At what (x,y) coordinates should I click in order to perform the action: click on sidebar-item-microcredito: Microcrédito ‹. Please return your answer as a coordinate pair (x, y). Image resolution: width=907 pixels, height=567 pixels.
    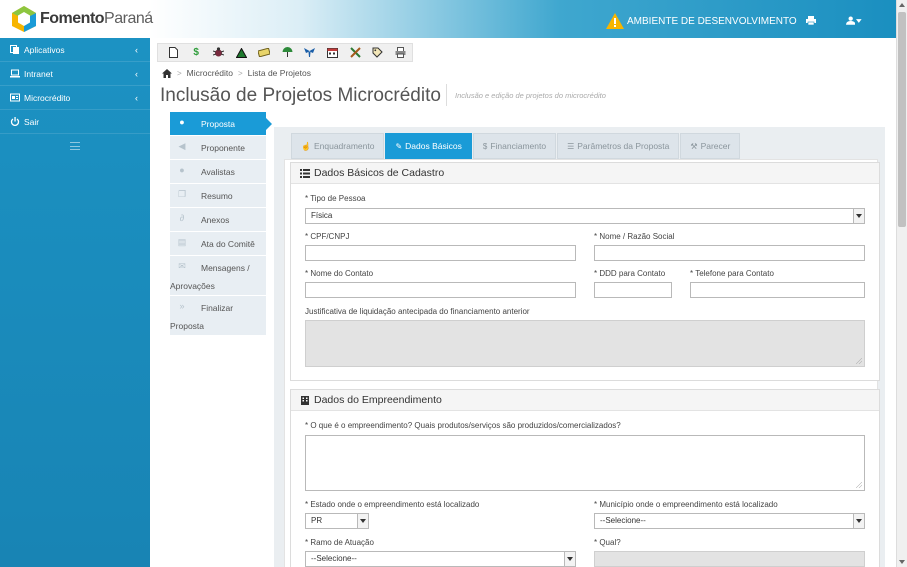
    Looking at the image, I should click on (75, 98).